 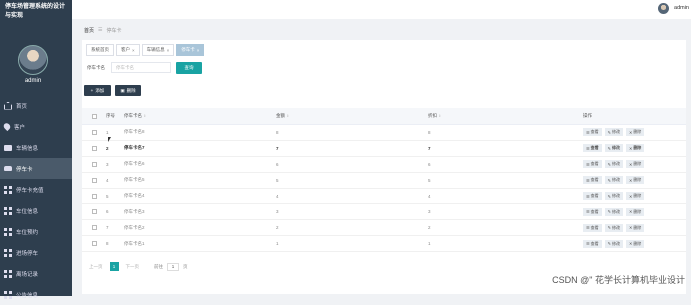 I want to click on tab-0: 系统首页, so click(x=100, y=50).